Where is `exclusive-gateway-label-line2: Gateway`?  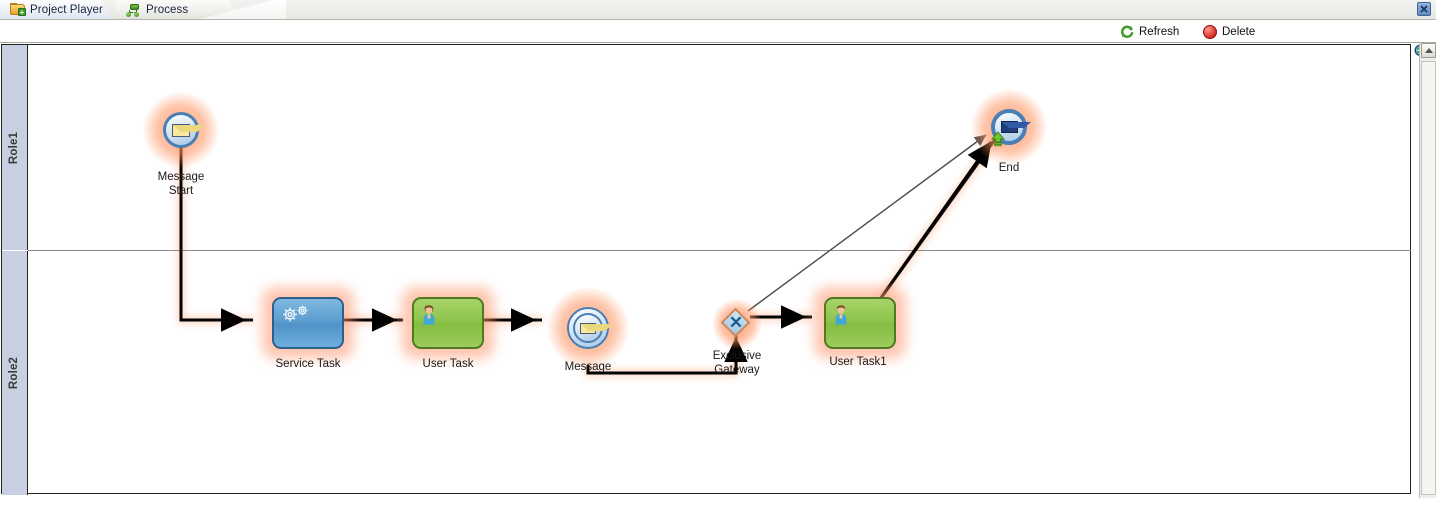
exclusive-gateway-label-line2: Gateway is located at coordinates (737, 370).